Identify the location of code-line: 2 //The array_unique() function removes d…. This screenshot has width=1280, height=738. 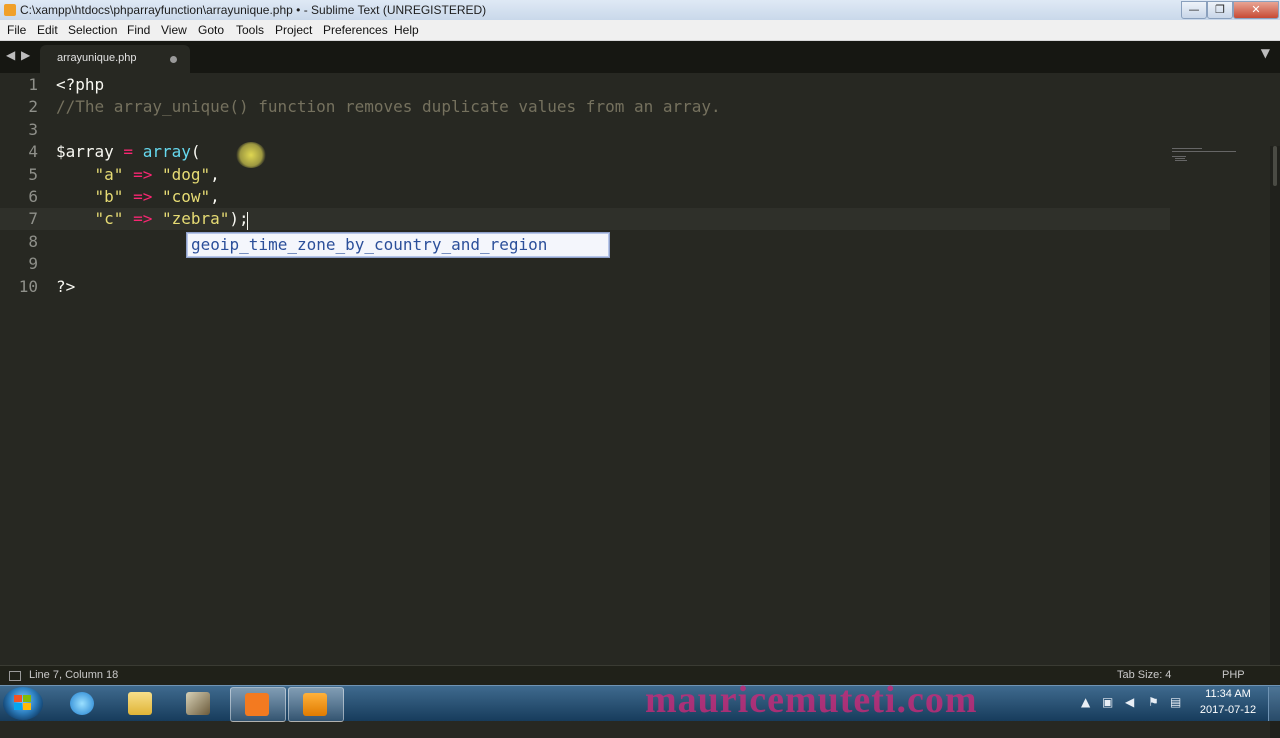
(585, 107).